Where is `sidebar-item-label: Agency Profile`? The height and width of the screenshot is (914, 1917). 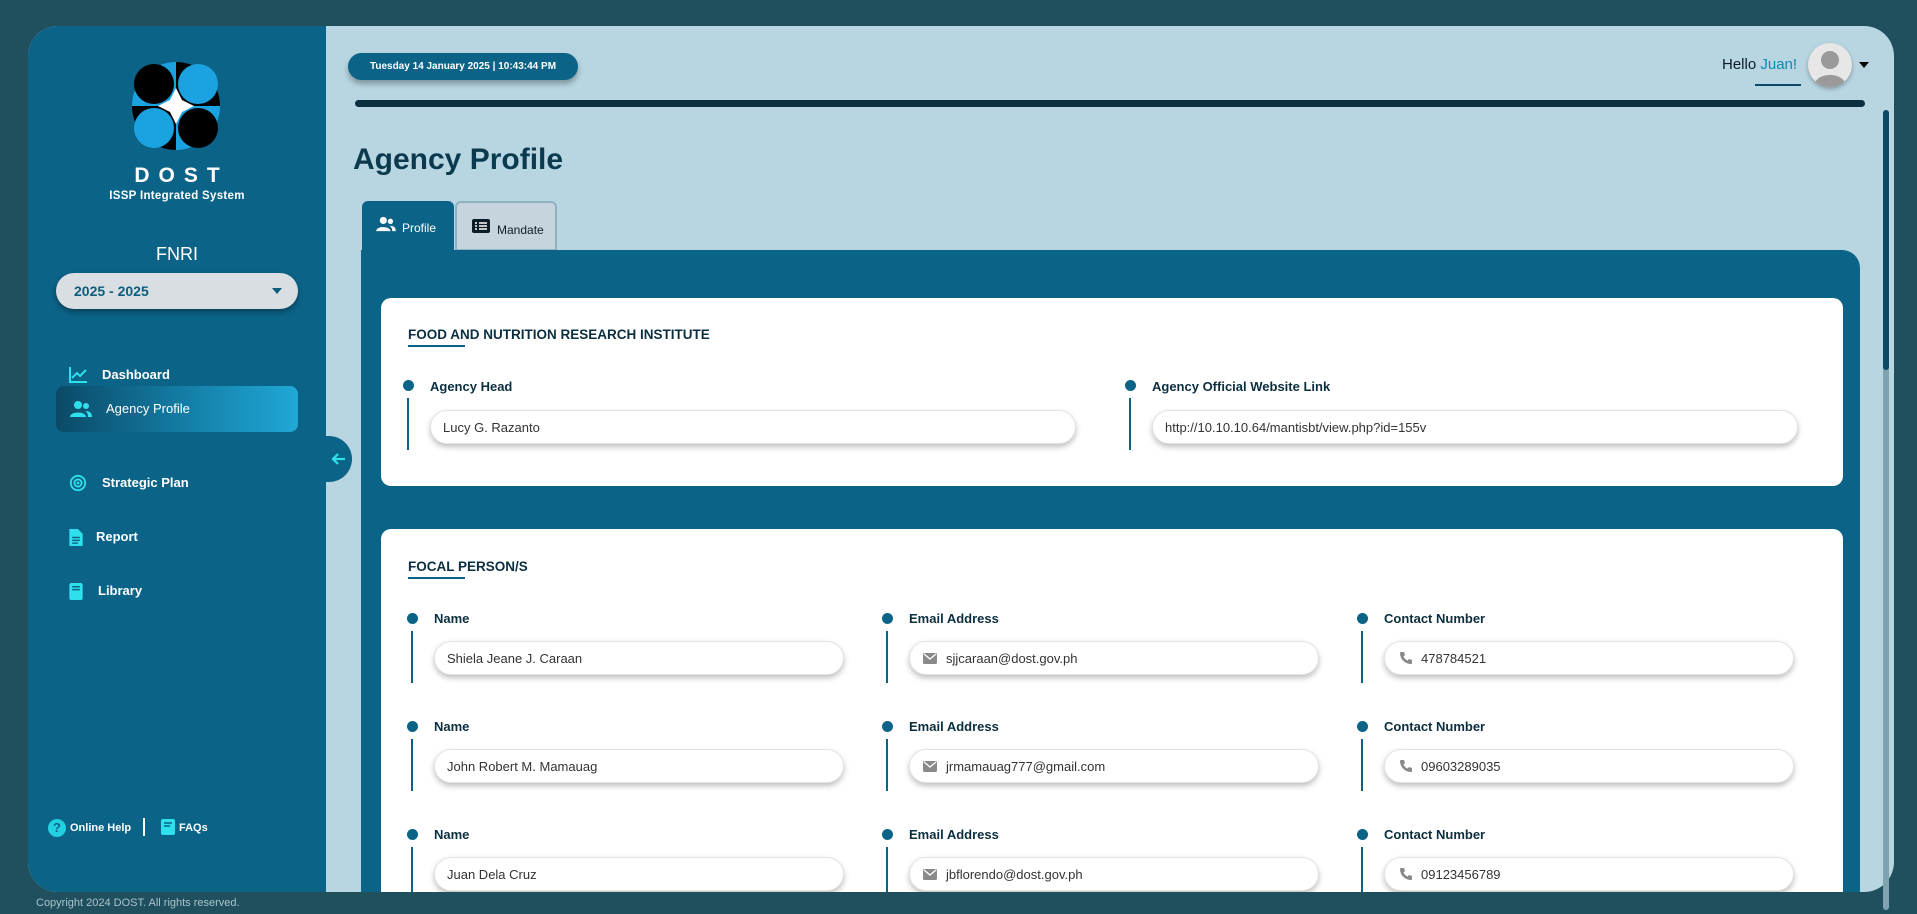
sidebar-item-label: Agency Profile is located at coordinates (148, 408).